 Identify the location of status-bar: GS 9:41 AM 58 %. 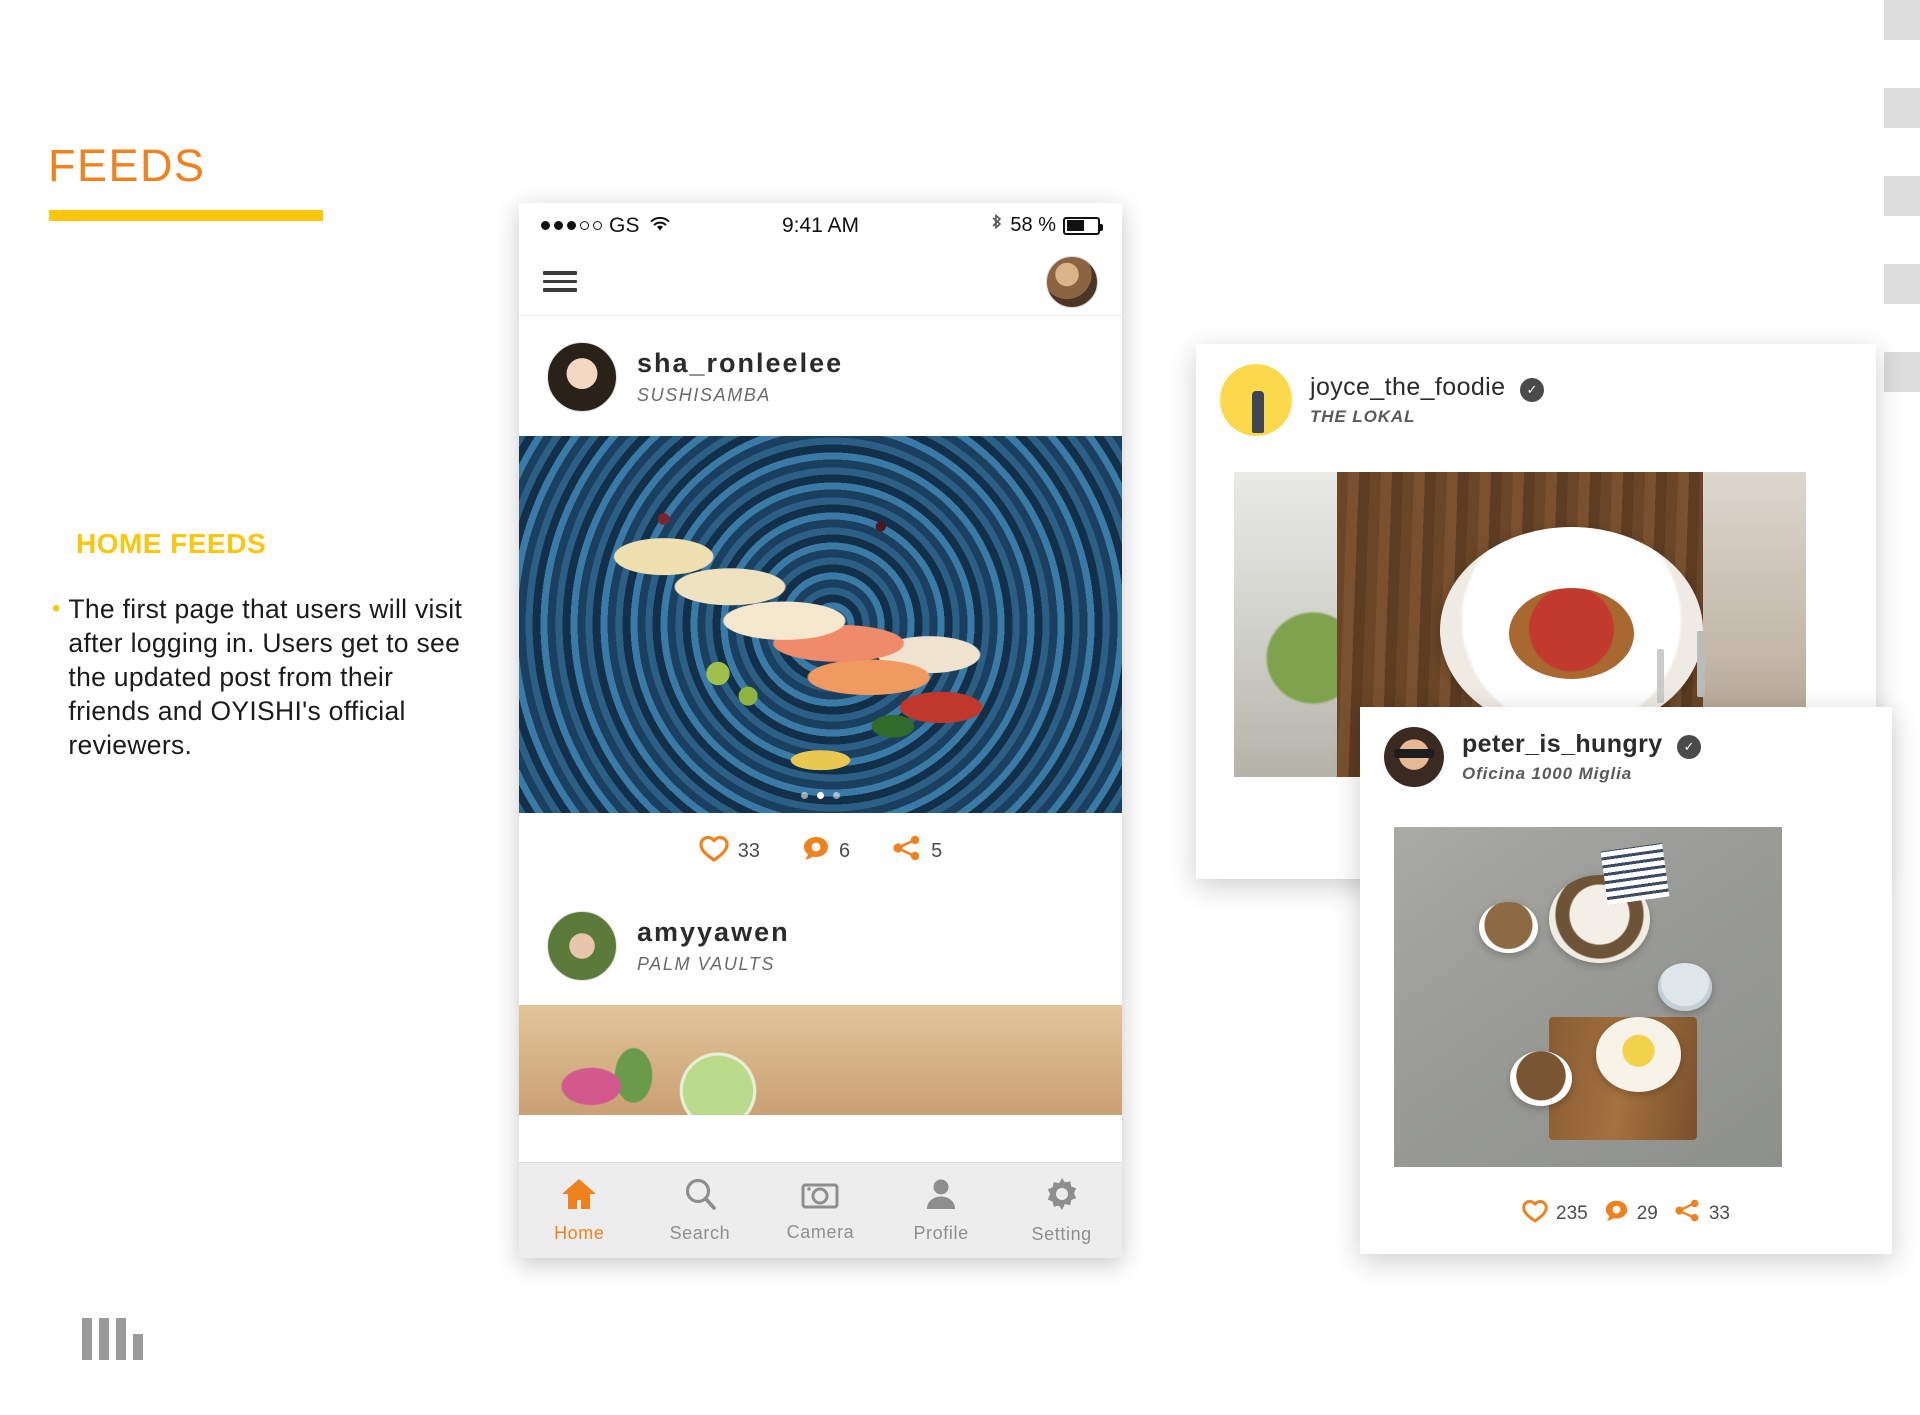
(820, 225).